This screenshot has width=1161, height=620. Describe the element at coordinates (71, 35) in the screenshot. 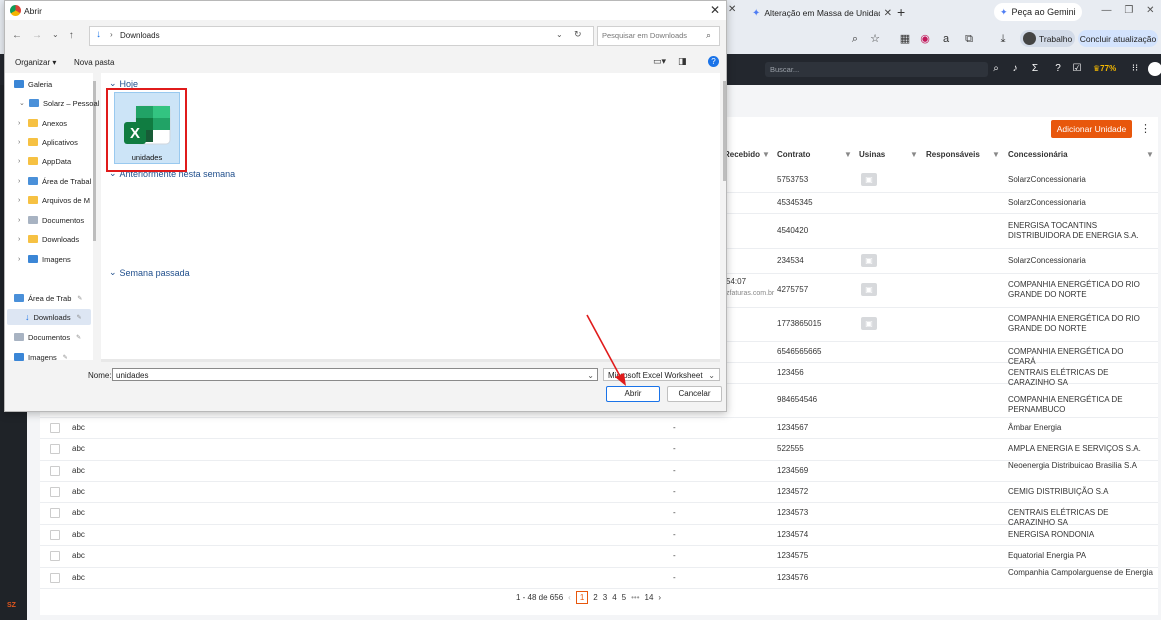

I see `up-arrow-icon: ↑` at that location.